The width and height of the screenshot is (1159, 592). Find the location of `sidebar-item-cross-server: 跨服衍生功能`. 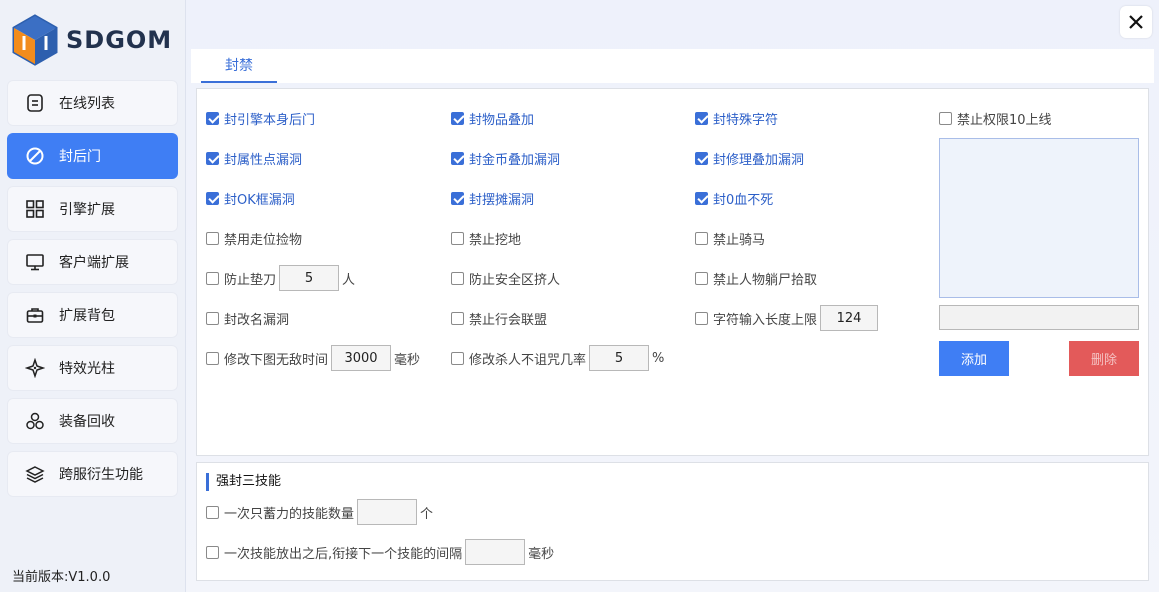

sidebar-item-cross-server: 跨服衍生功能 is located at coordinates (92, 474).